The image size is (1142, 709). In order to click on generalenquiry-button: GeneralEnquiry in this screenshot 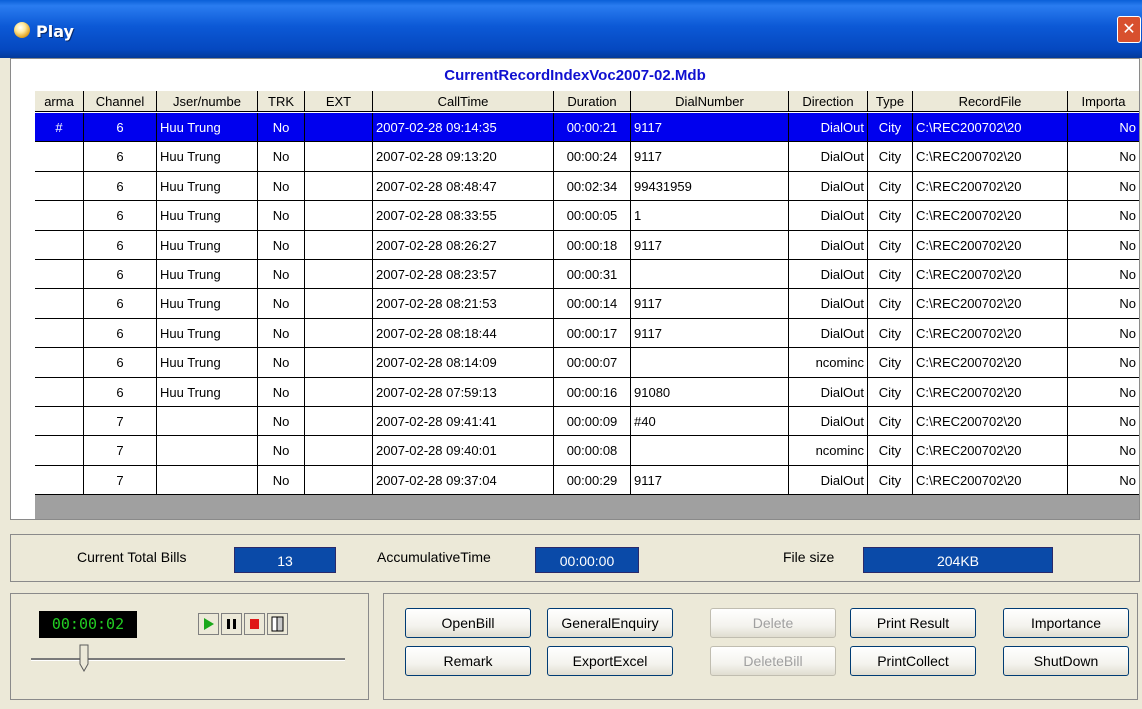, I will do `click(610, 623)`.